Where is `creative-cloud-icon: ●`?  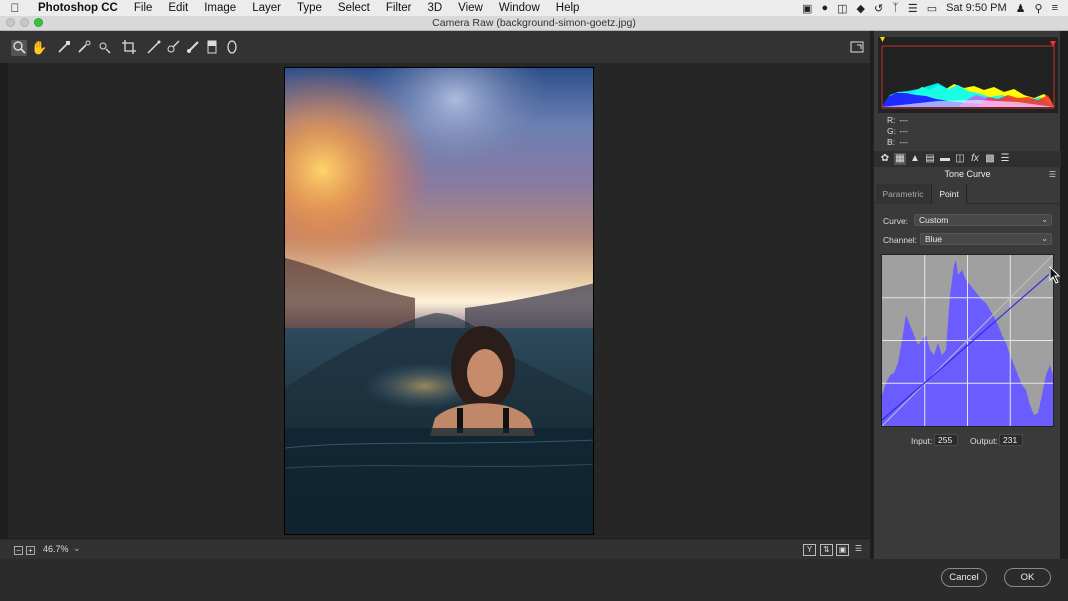
creative-cloud-icon: ● is located at coordinates (824, 8).